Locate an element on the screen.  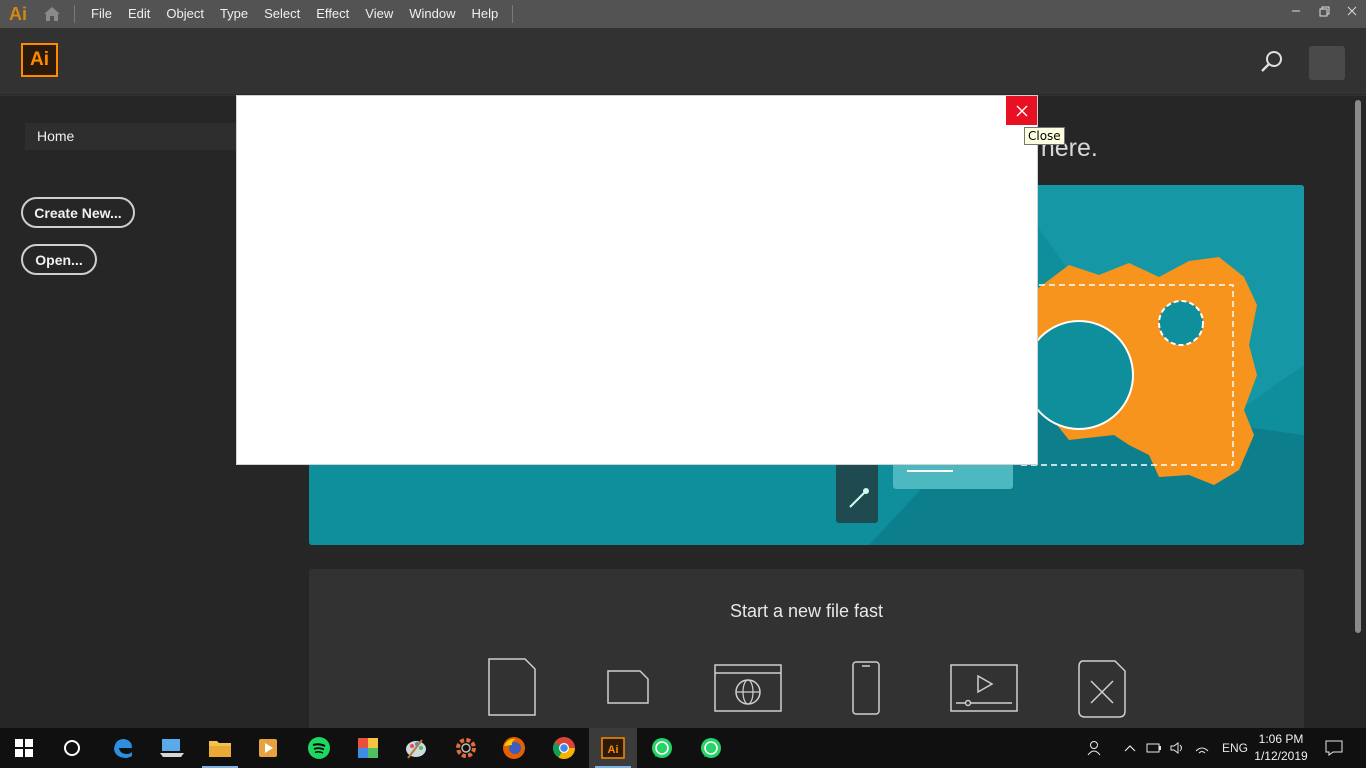
windows-start-icon is located at coordinates (24, 748).